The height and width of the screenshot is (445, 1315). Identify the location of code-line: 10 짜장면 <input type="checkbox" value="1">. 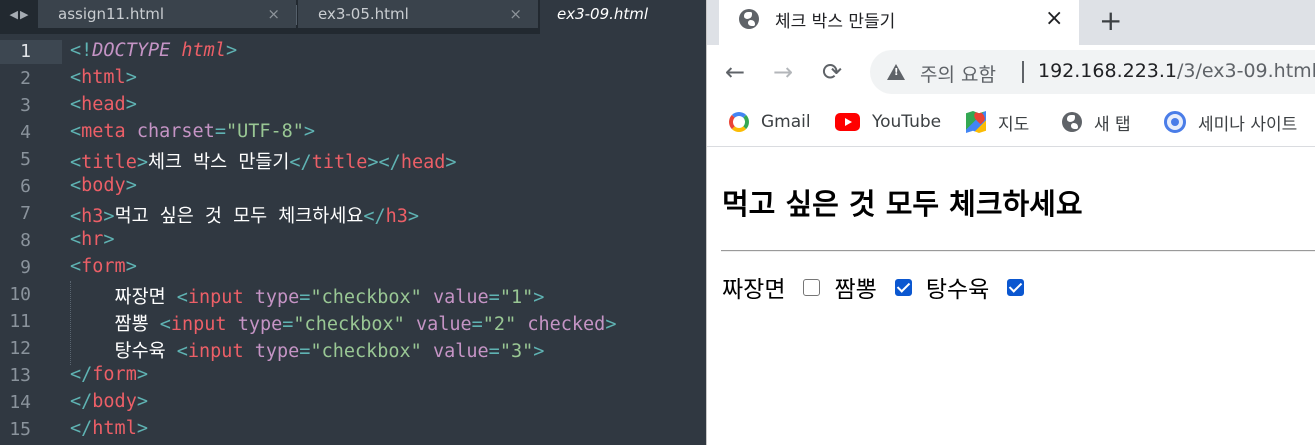
(353, 294).